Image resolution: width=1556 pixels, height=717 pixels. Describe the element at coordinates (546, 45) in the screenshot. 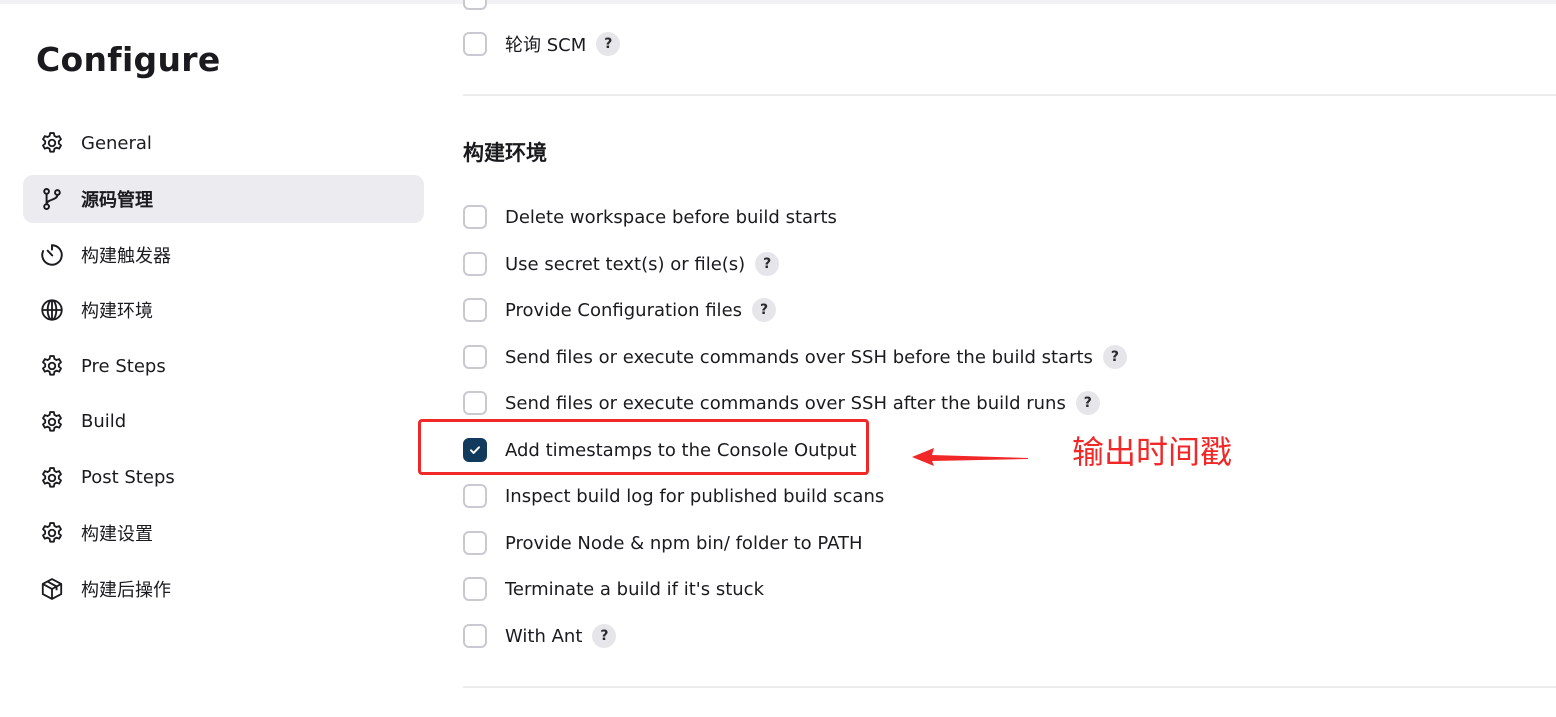

I see `option-label: 轮询 SCM` at that location.